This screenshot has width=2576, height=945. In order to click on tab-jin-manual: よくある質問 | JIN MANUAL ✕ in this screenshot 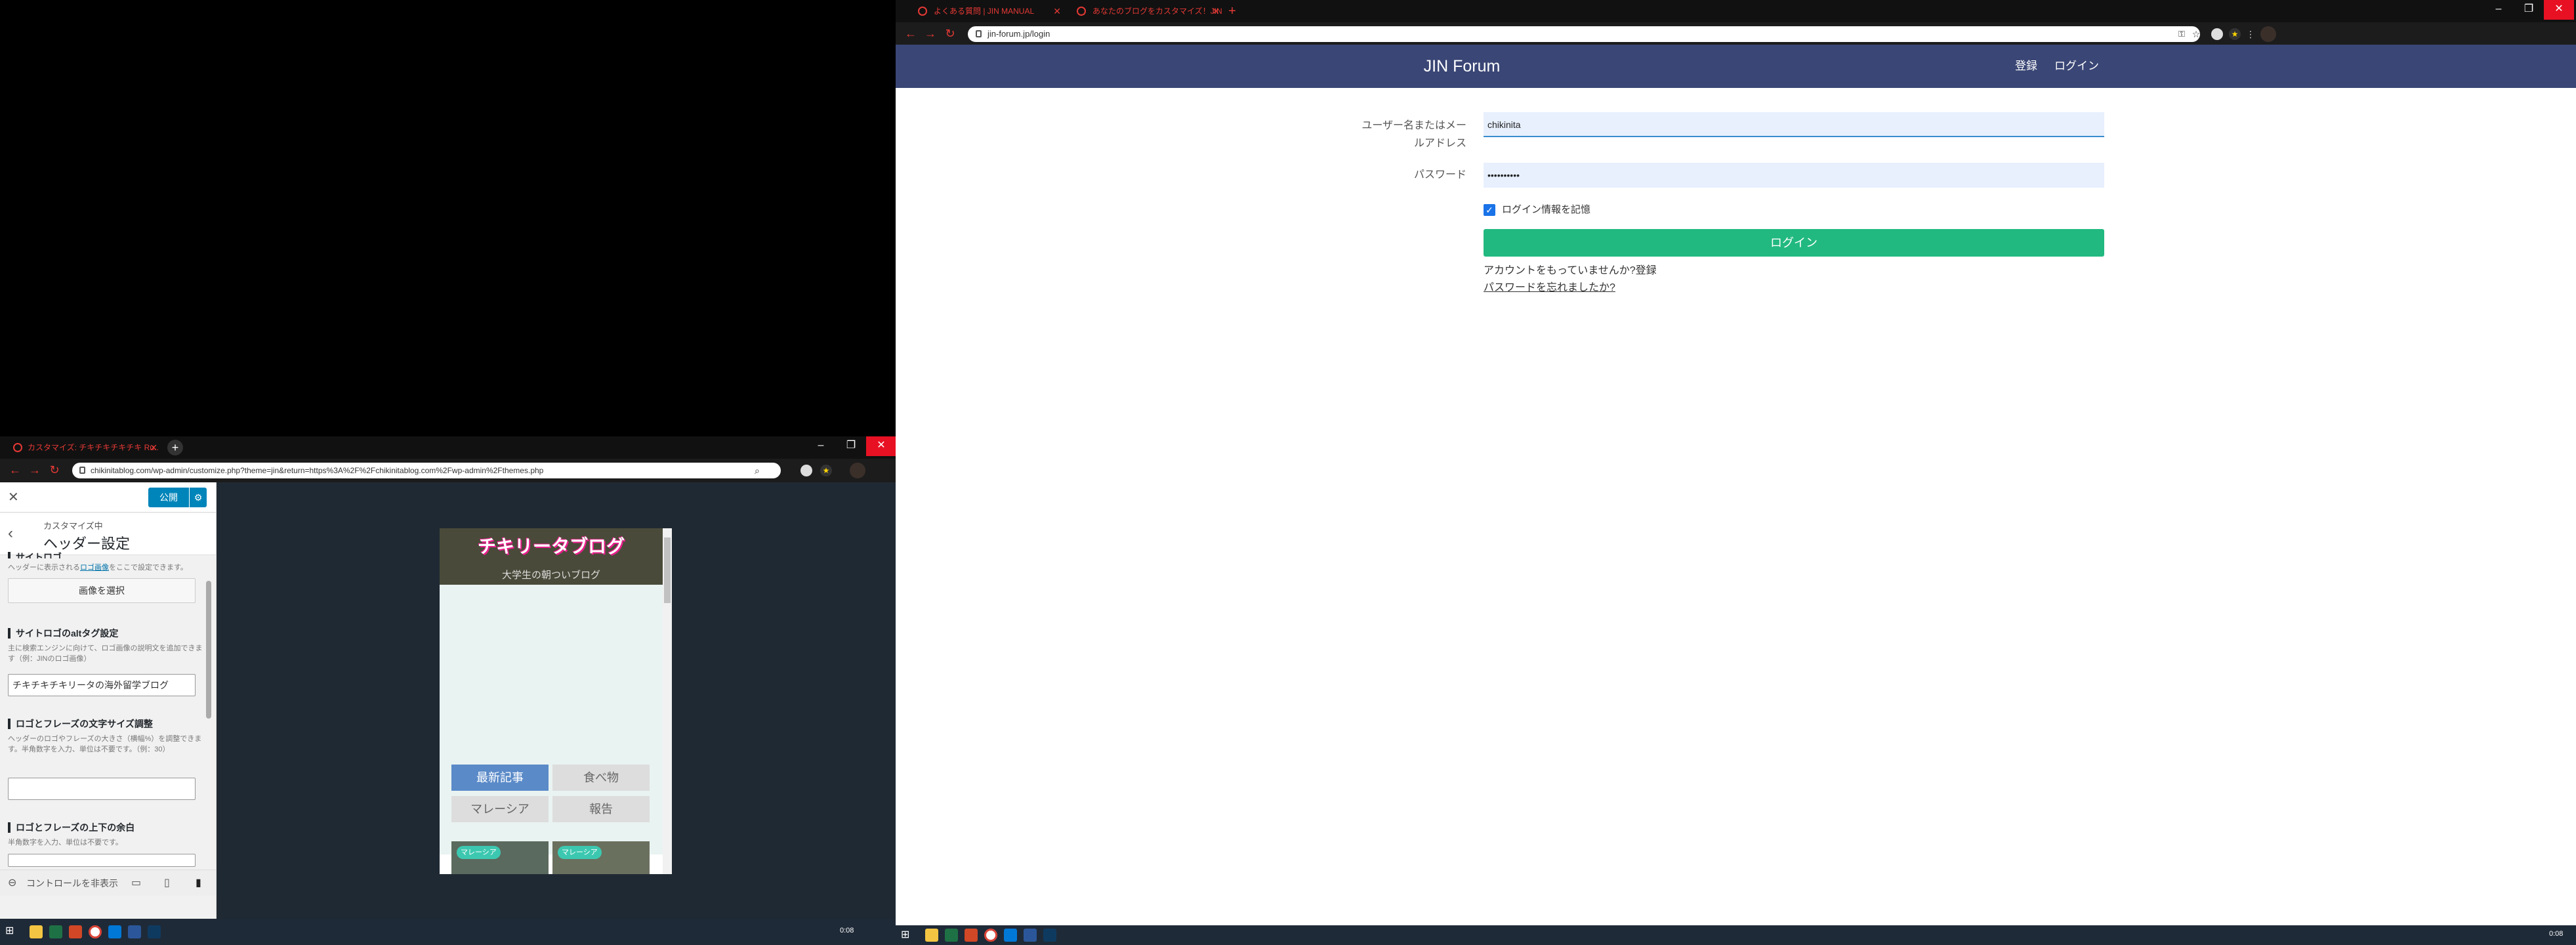, I will do `click(987, 11)`.